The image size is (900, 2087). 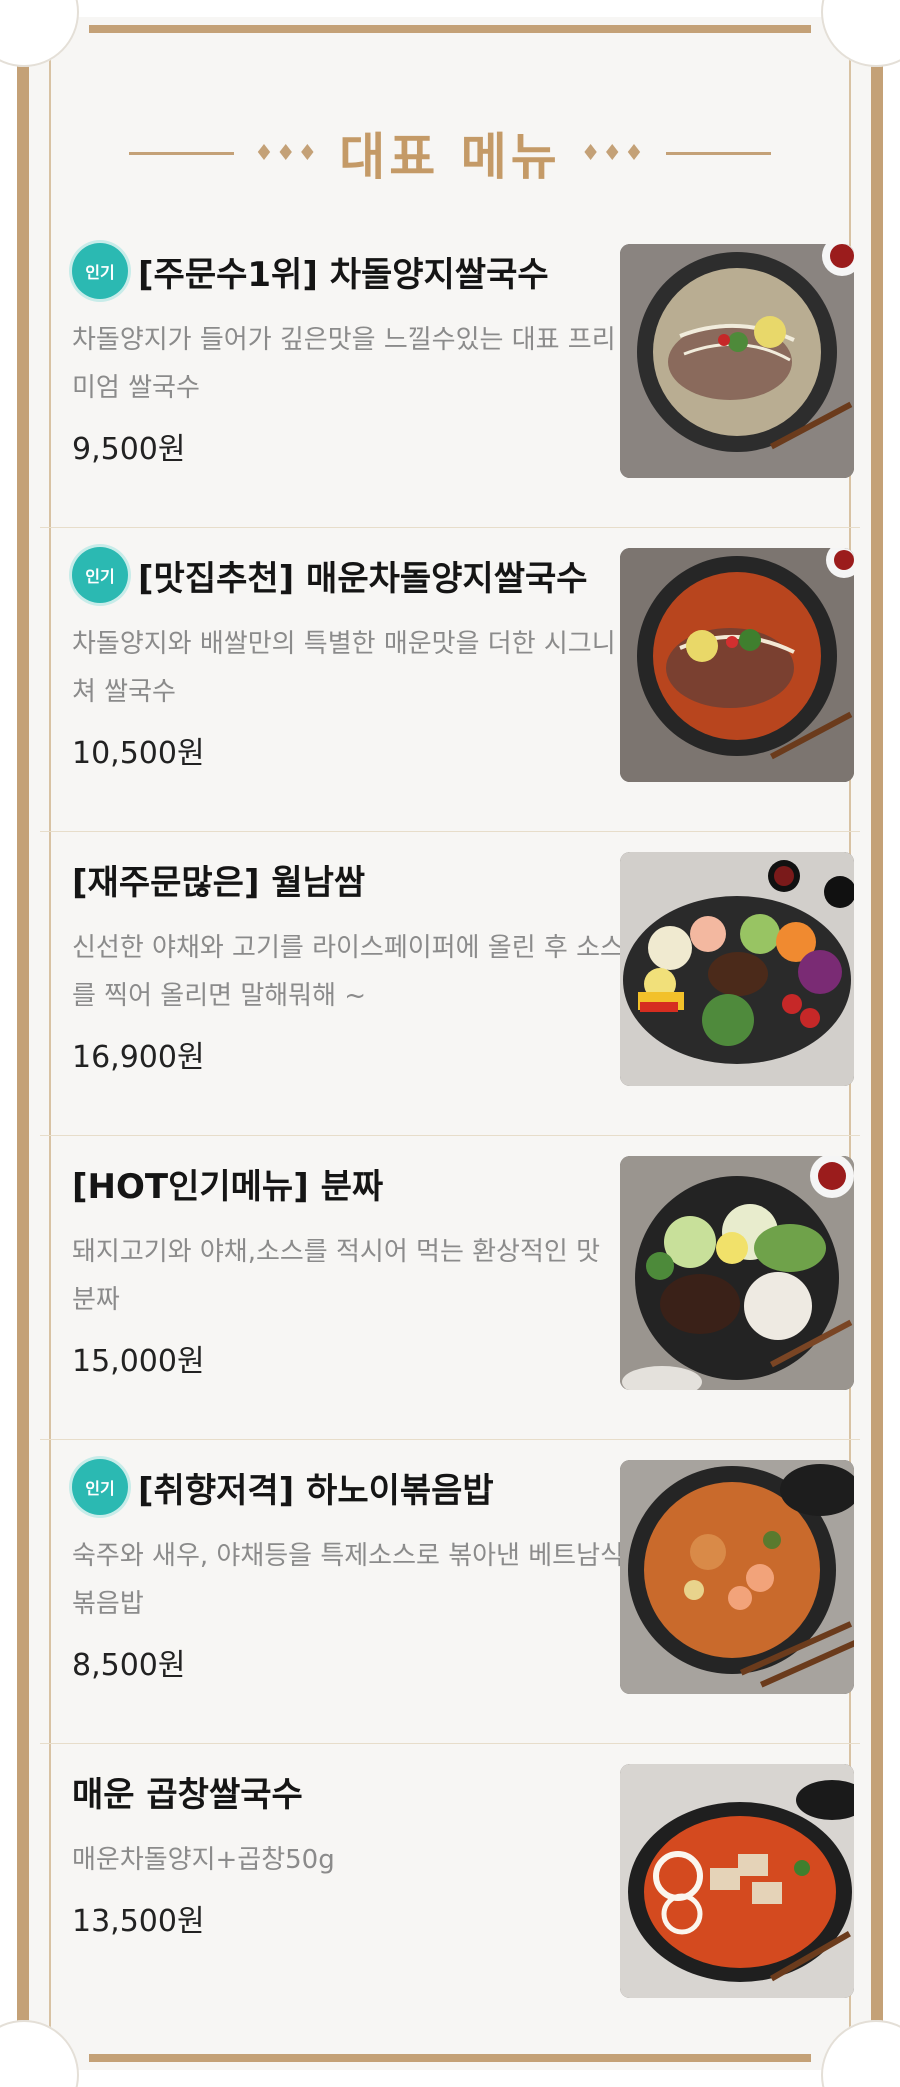 What do you see at coordinates (218, 879) in the screenshot?
I see `menu-item-name: [재주문많은] 월남쌈` at bounding box center [218, 879].